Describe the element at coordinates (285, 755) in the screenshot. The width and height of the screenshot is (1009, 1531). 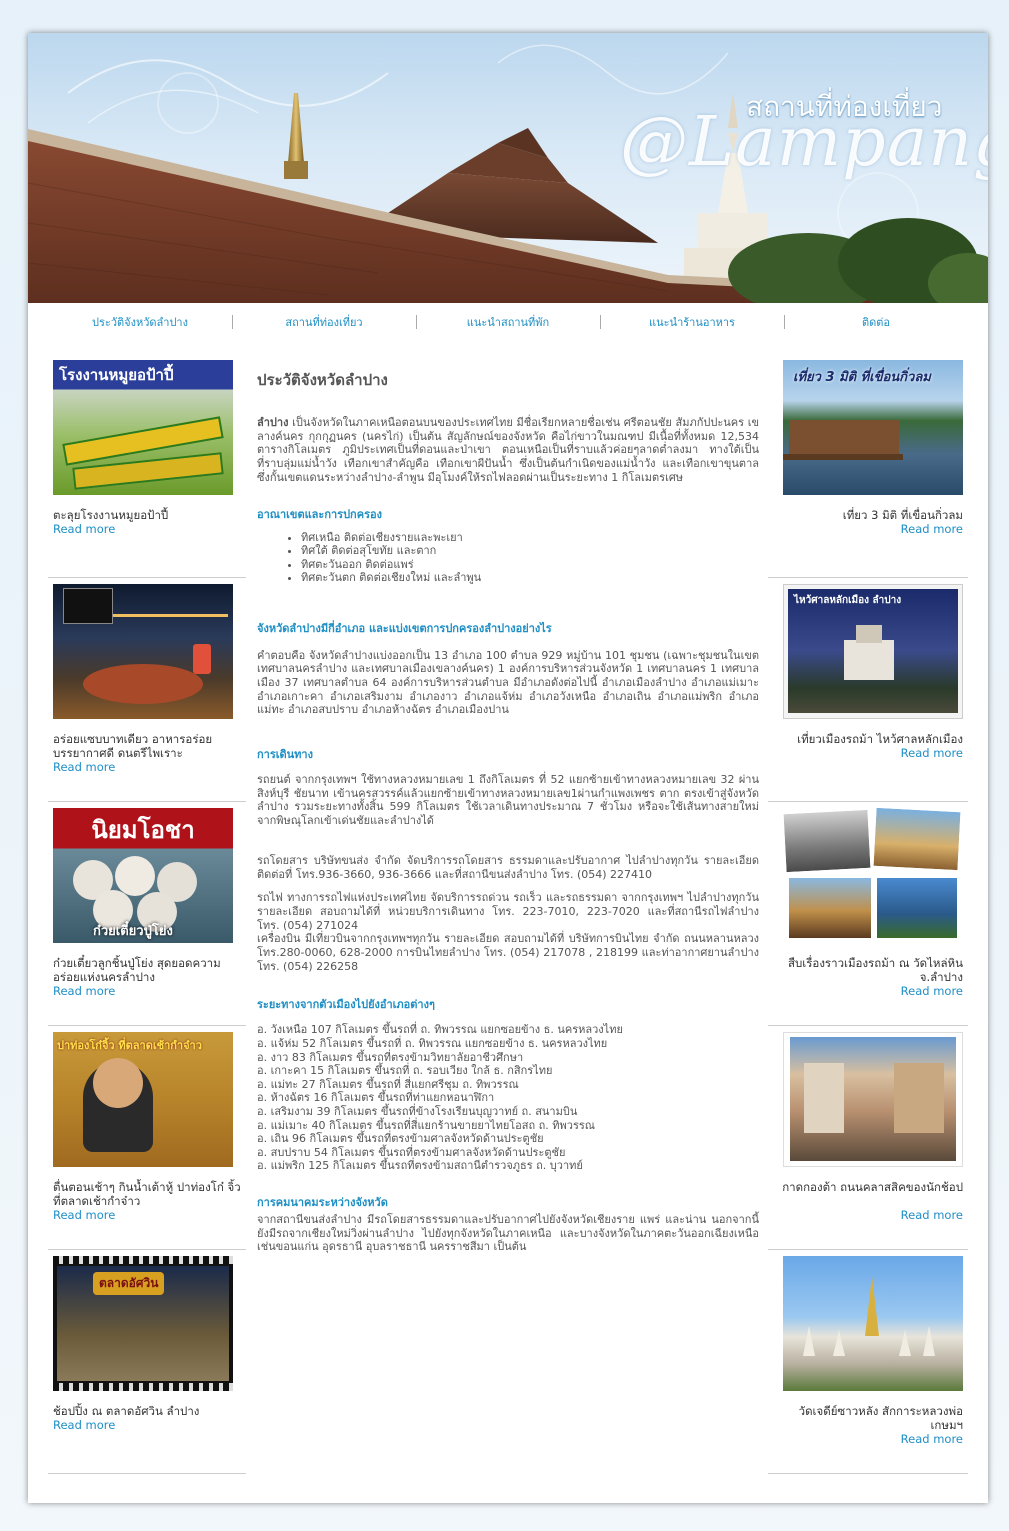
I see `section-heading-travel: การเดินทาง` at that location.